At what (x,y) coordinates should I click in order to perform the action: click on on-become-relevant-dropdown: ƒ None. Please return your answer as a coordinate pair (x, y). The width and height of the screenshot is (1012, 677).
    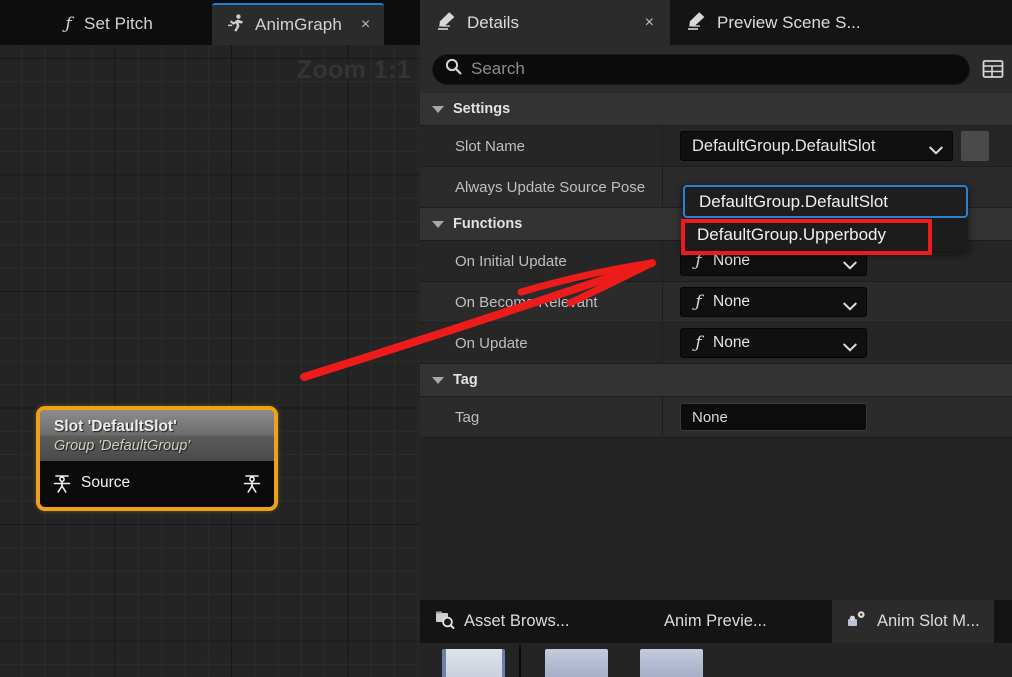
    Looking at the image, I should click on (773, 302).